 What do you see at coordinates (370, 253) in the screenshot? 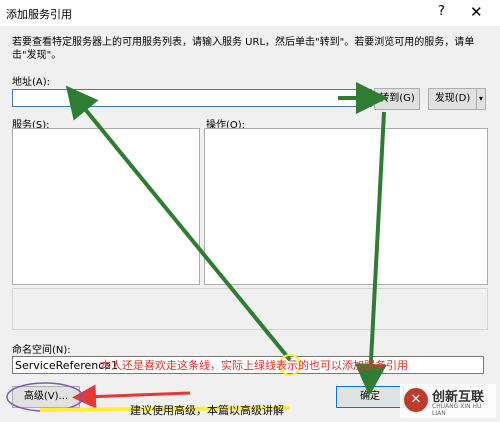
I see `arrow-to-ok` at bounding box center [370, 253].